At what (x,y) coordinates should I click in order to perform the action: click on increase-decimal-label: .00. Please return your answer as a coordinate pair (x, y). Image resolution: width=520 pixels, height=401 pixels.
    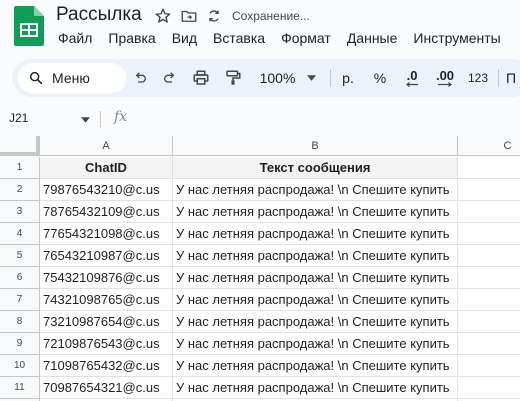
    Looking at the image, I should click on (445, 75).